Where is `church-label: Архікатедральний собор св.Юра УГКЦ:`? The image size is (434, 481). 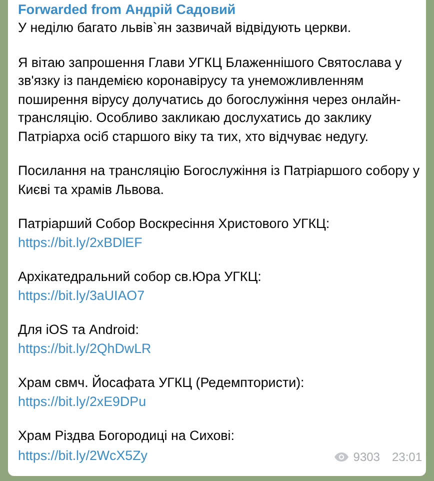
church-label: Архікатедральний собор св.Юра УГКЦ: is located at coordinates (140, 277).